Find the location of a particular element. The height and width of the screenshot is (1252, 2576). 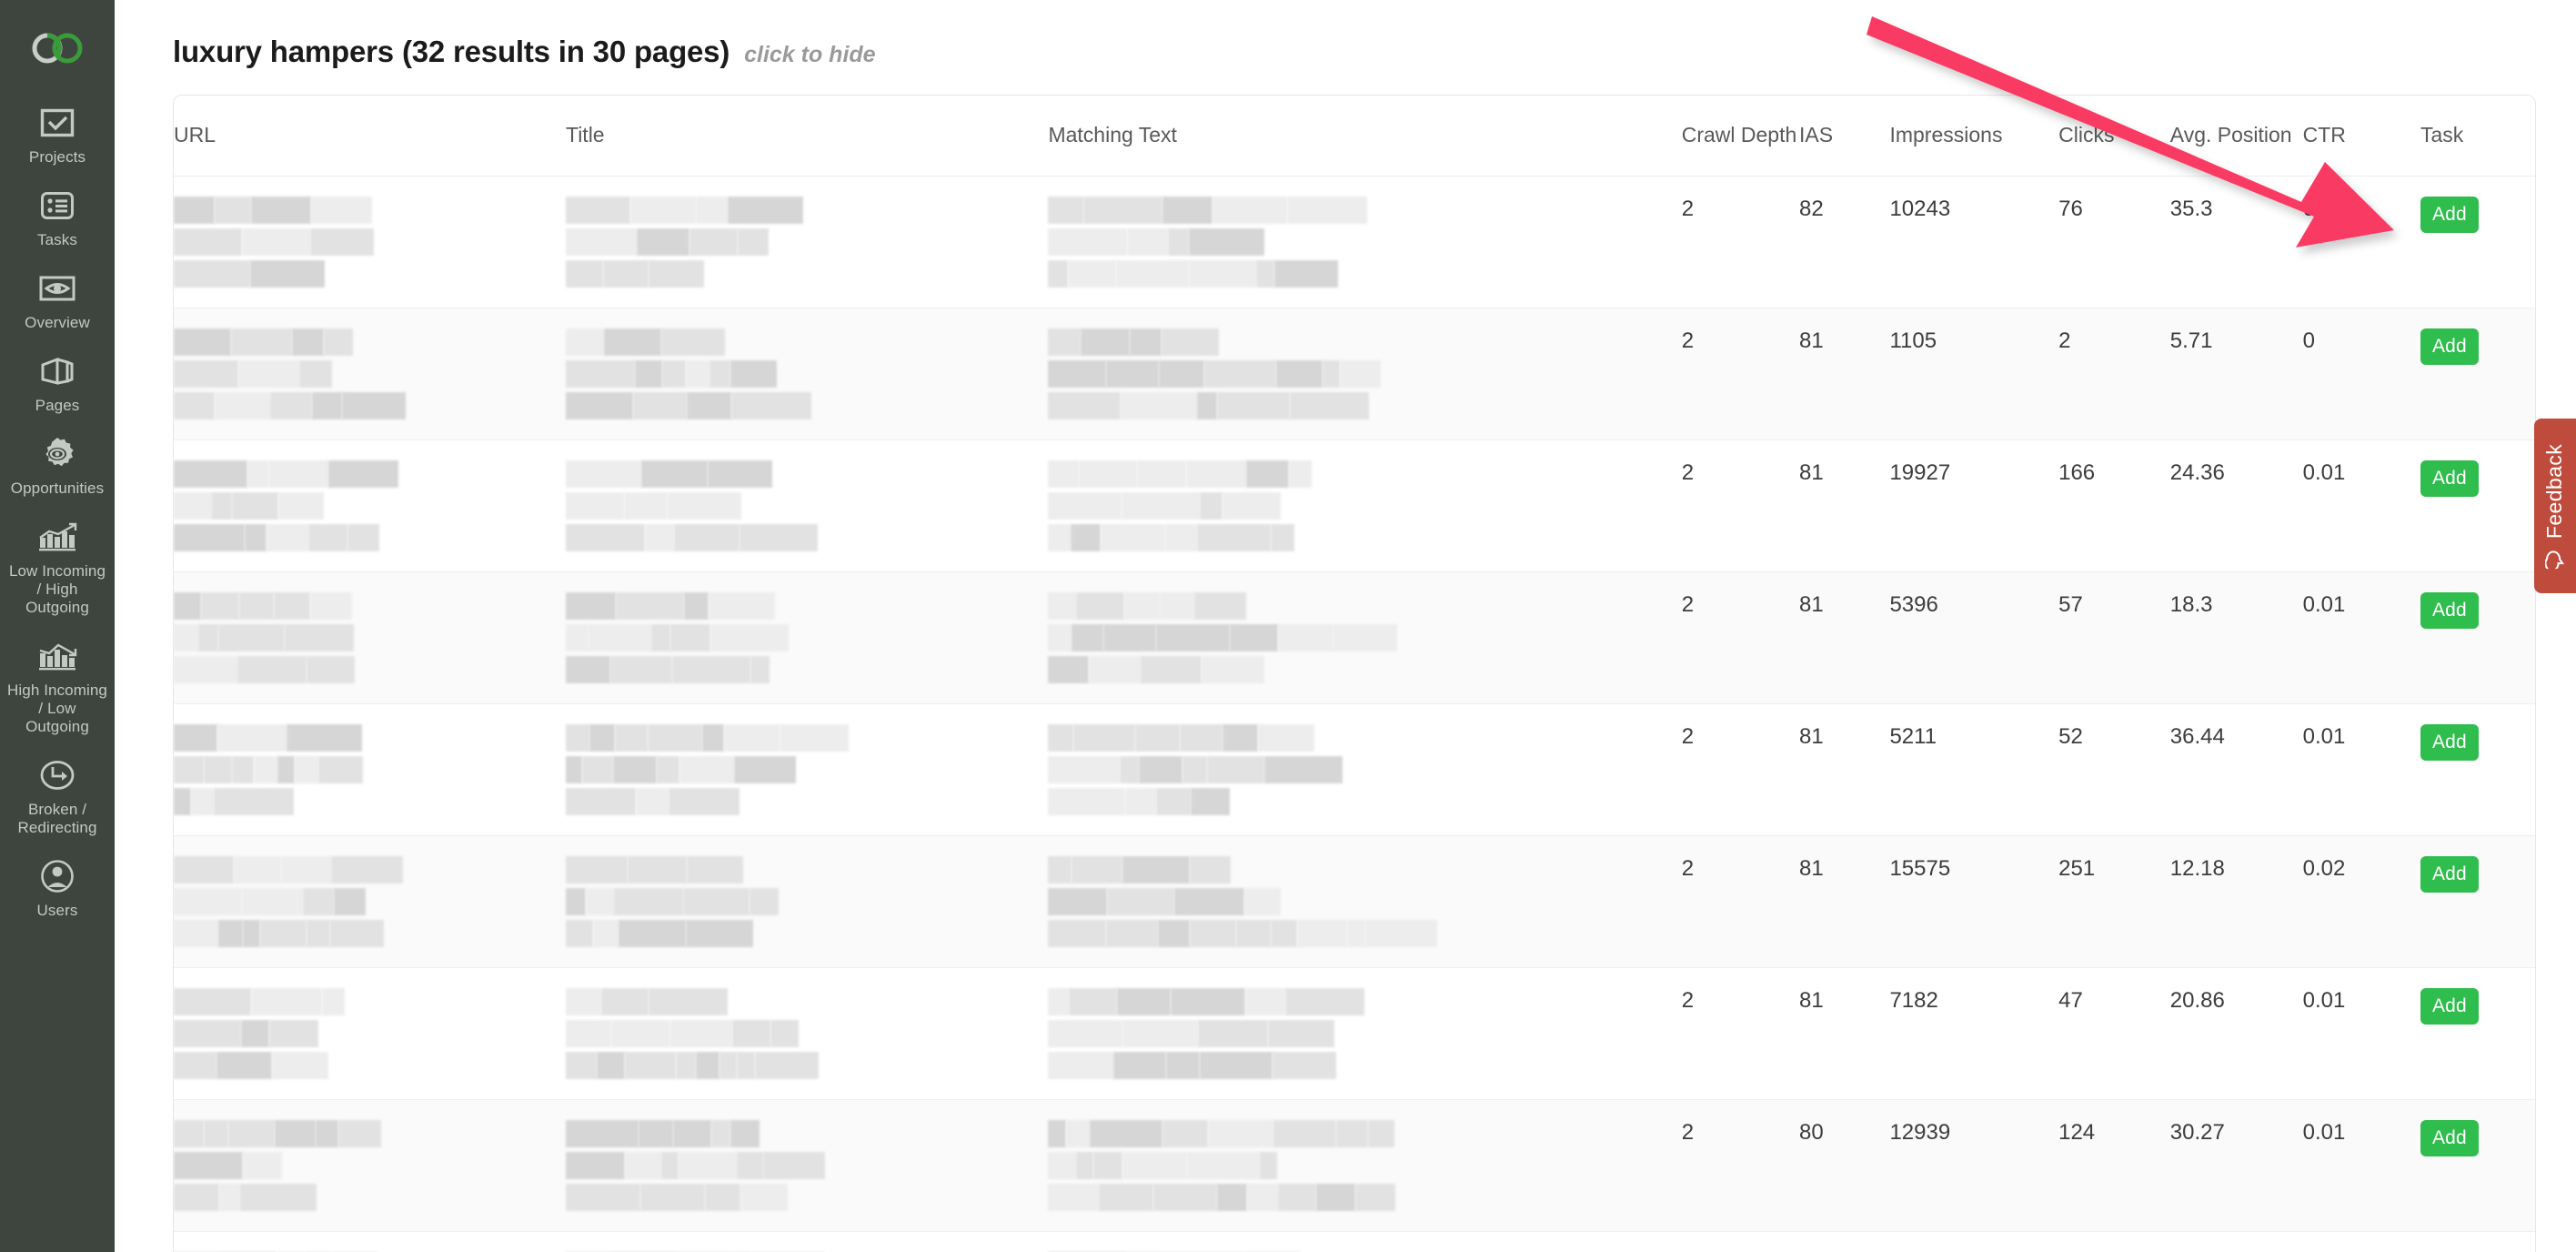

column-header-ias: IAS is located at coordinates (1844, 136).